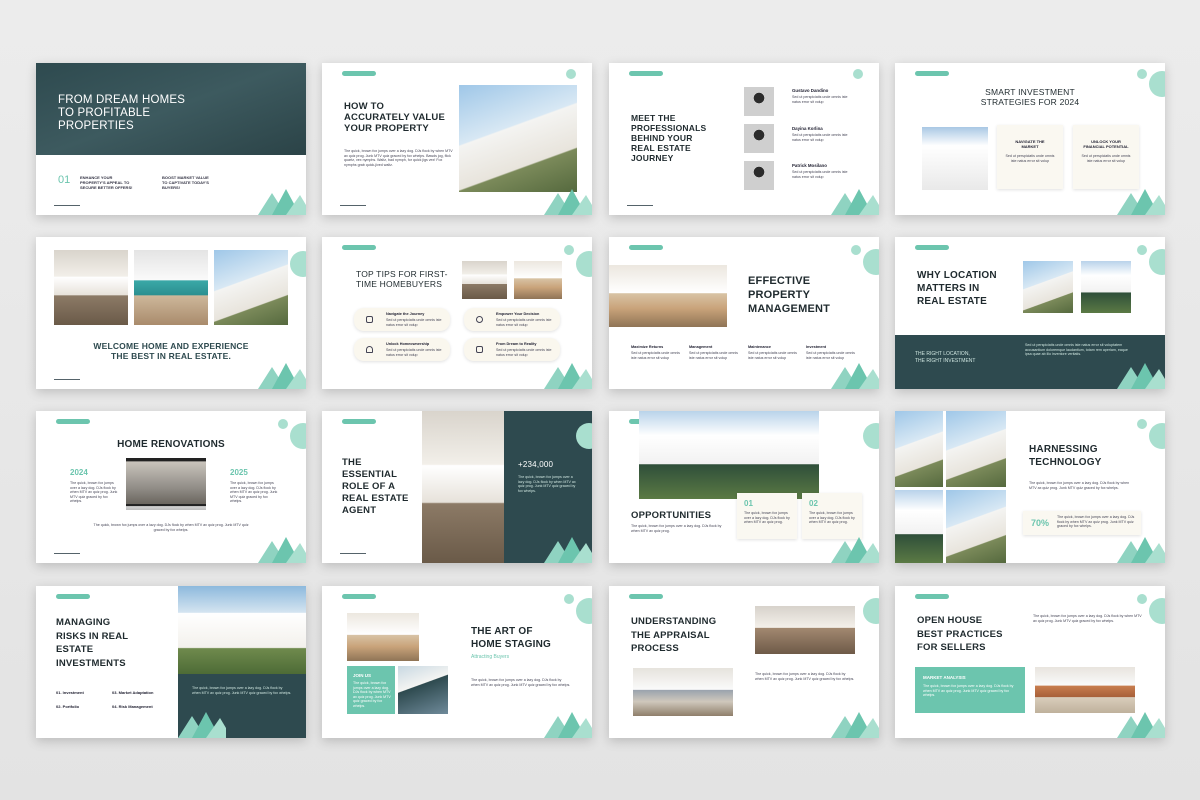  I want to click on slide-title: EFFECTIVE PROPERTY MANAGEMENT, so click(789, 295).